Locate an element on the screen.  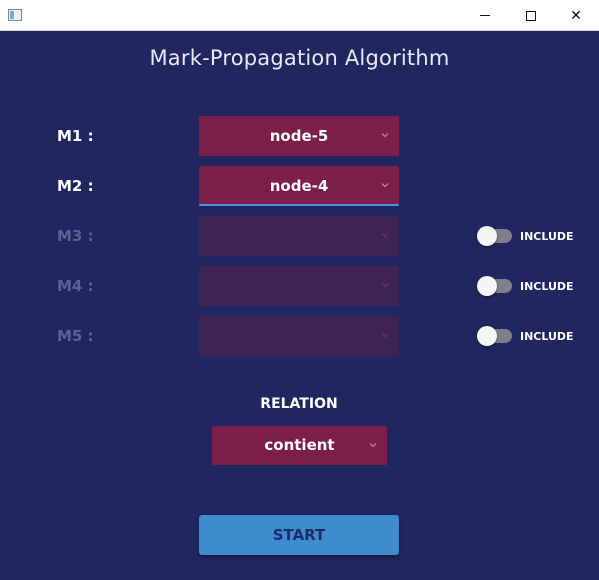
m1-selected-value: node-5 is located at coordinates (299, 136).